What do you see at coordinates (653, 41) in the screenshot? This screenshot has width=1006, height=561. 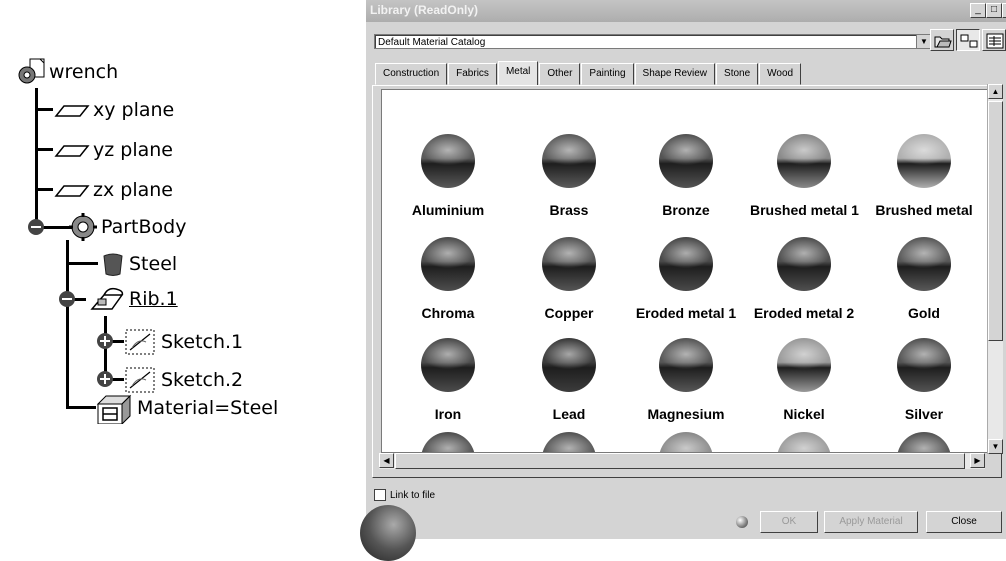 I see `catalog-dropdown: Default Material Catalog ▼` at bounding box center [653, 41].